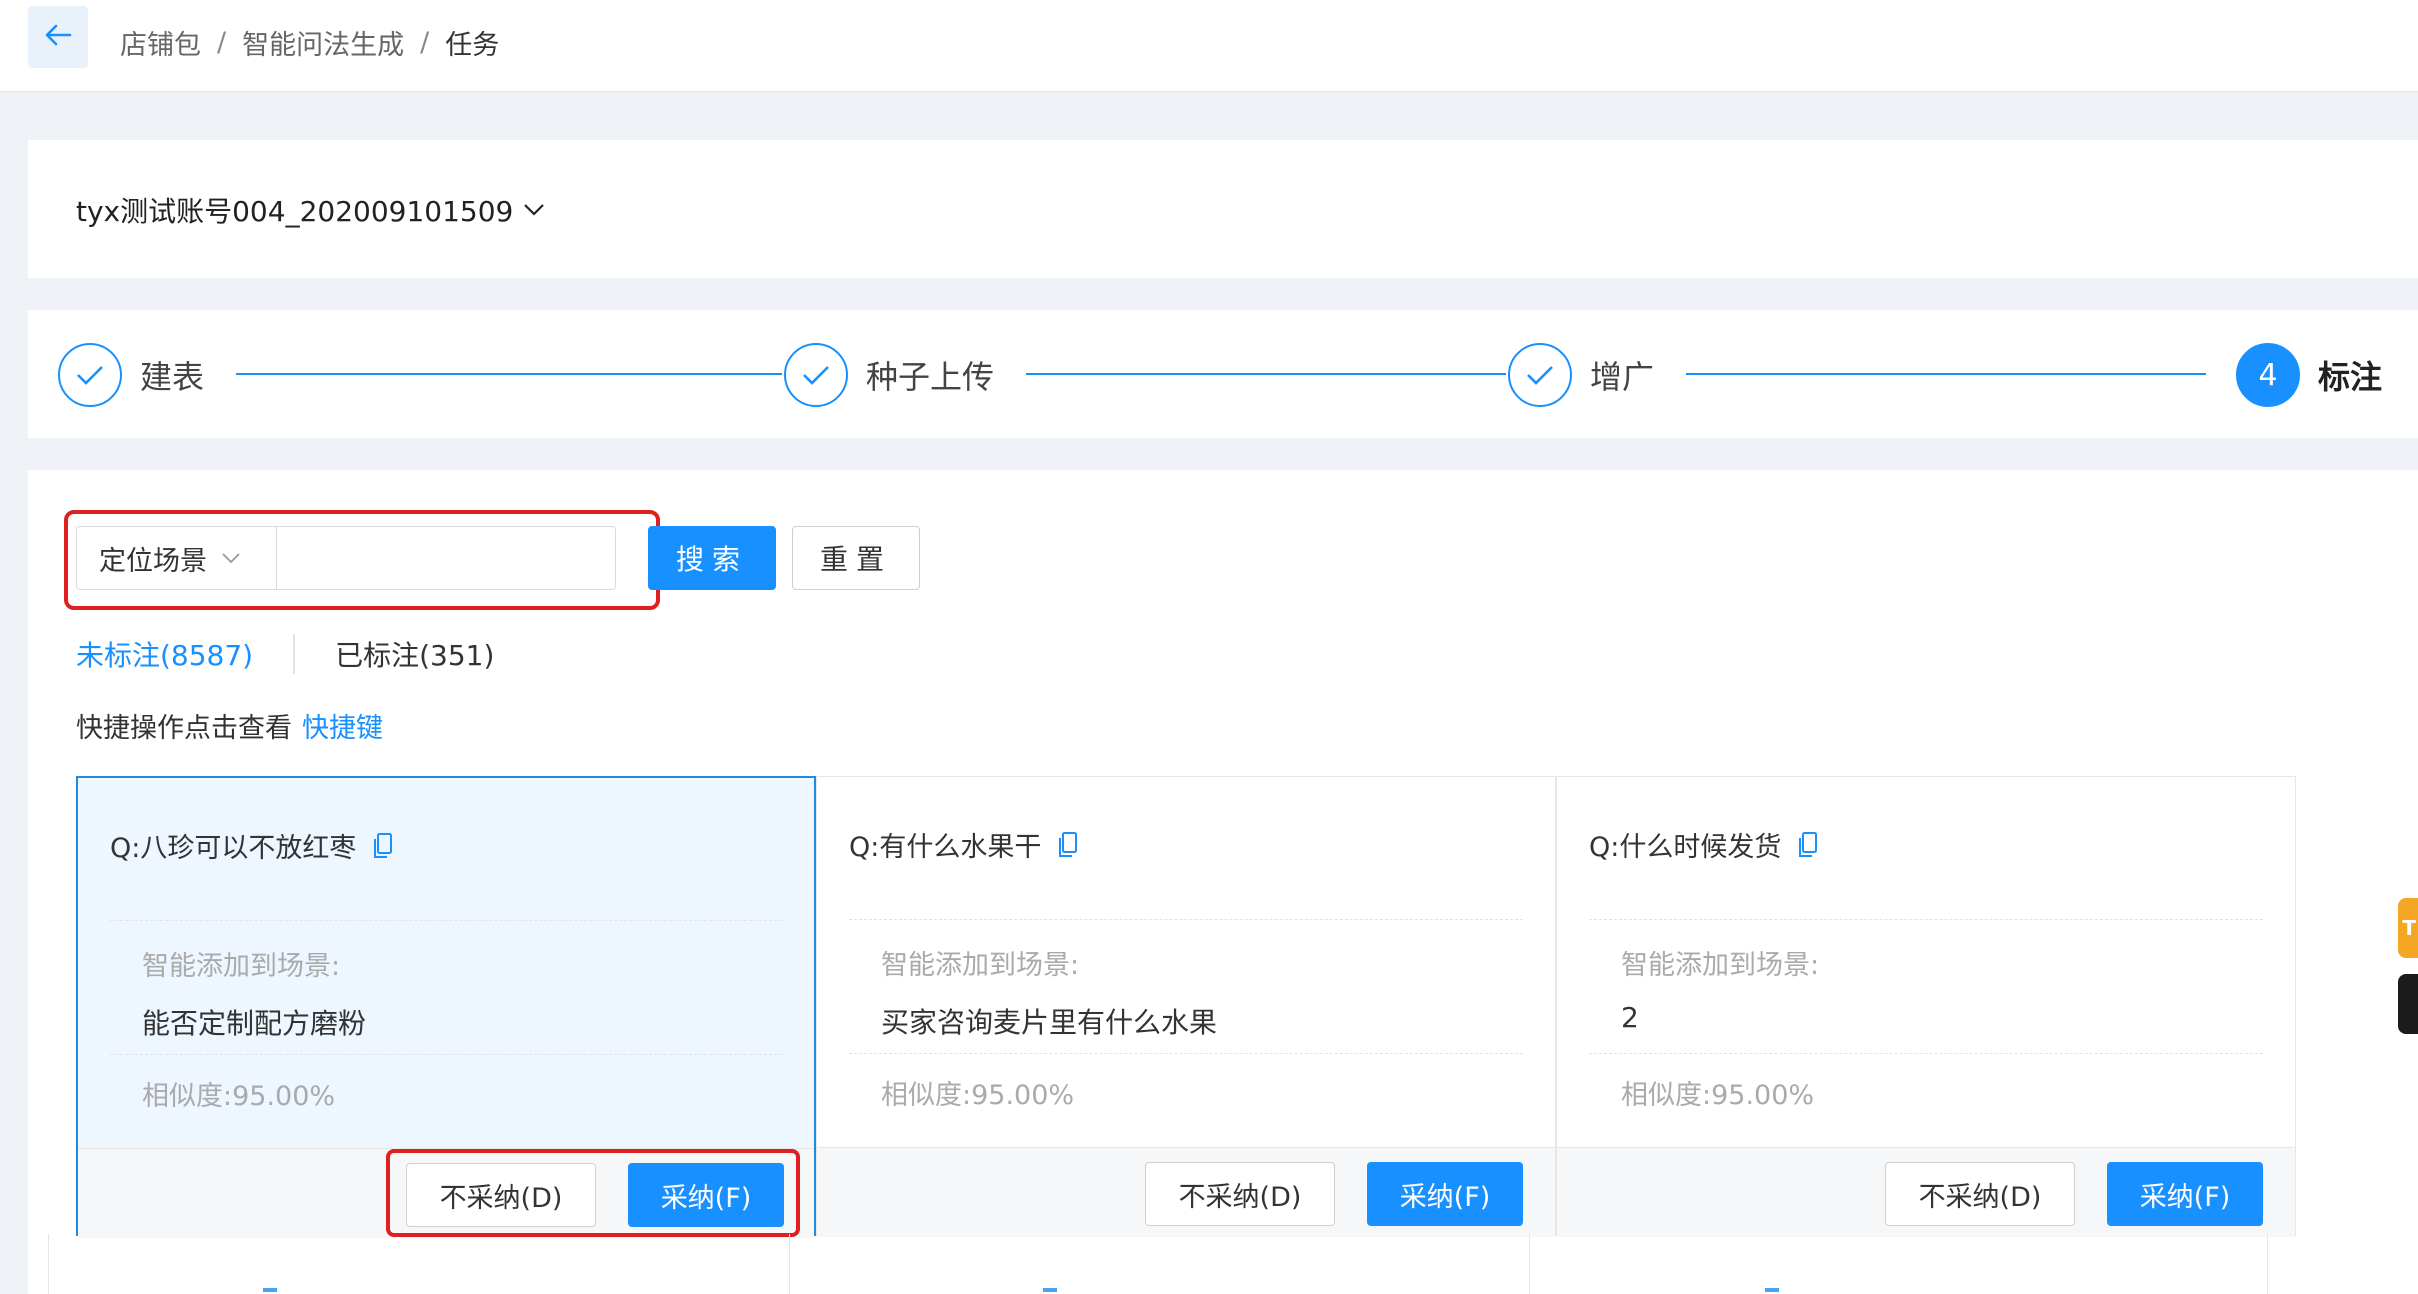  What do you see at coordinates (1630, 1017) in the screenshot?
I see `scene-value: 2` at bounding box center [1630, 1017].